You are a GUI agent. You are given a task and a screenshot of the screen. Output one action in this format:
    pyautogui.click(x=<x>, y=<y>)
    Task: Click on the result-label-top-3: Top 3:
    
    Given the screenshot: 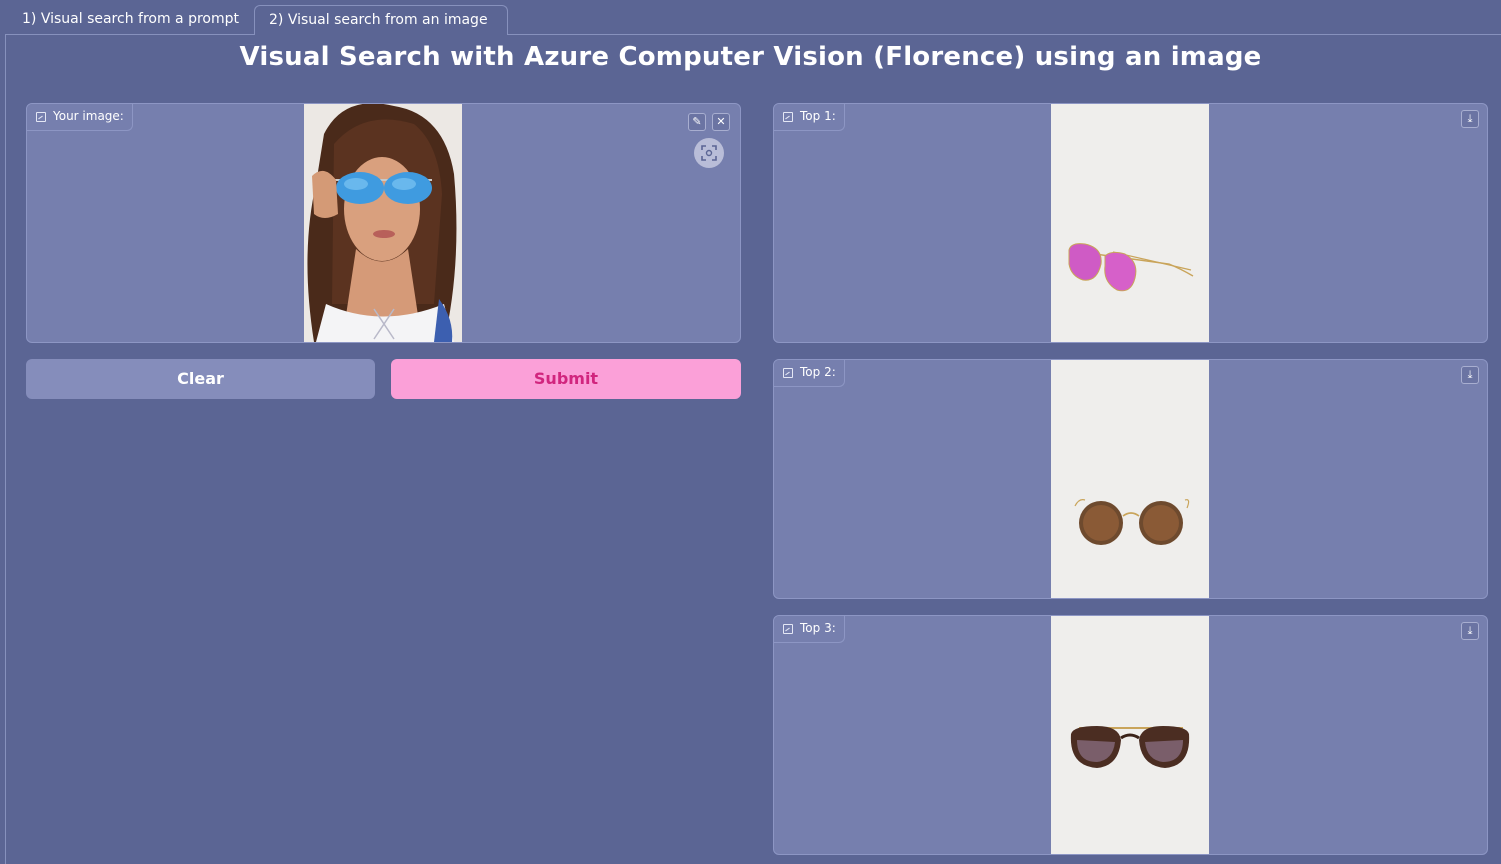 What is the action you would take?
    pyautogui.click(x=809, y=629)
    